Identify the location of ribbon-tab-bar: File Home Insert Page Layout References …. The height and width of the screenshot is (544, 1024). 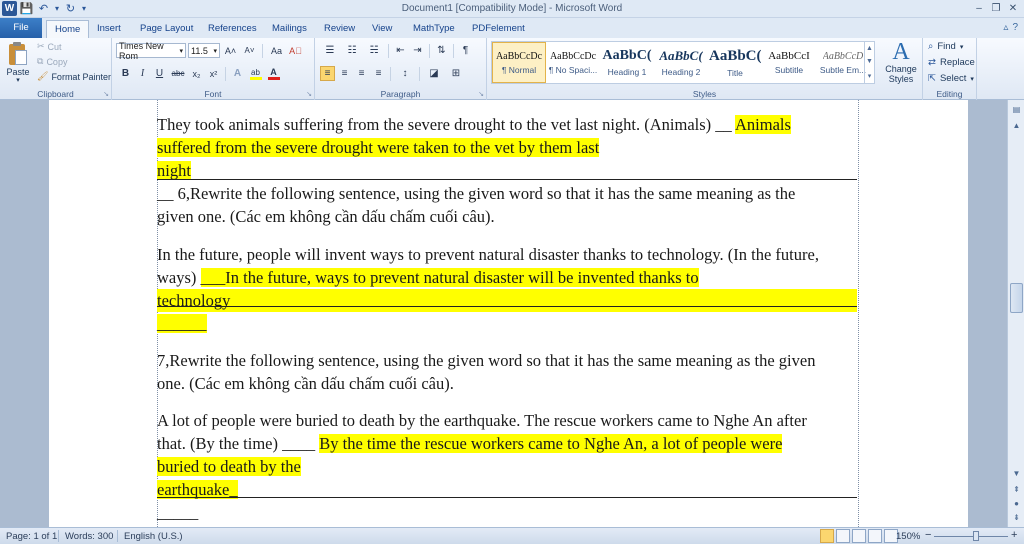
(512, 28).